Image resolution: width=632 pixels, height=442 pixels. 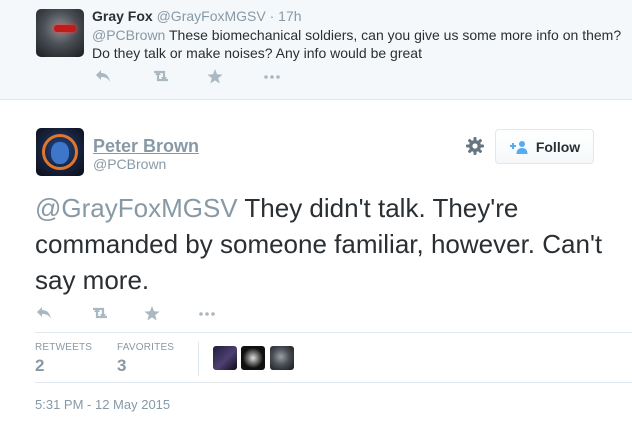 I want to click on tweet-timestamp: 5:31 PM - 12 May 2015, so click(x=102, y=404).